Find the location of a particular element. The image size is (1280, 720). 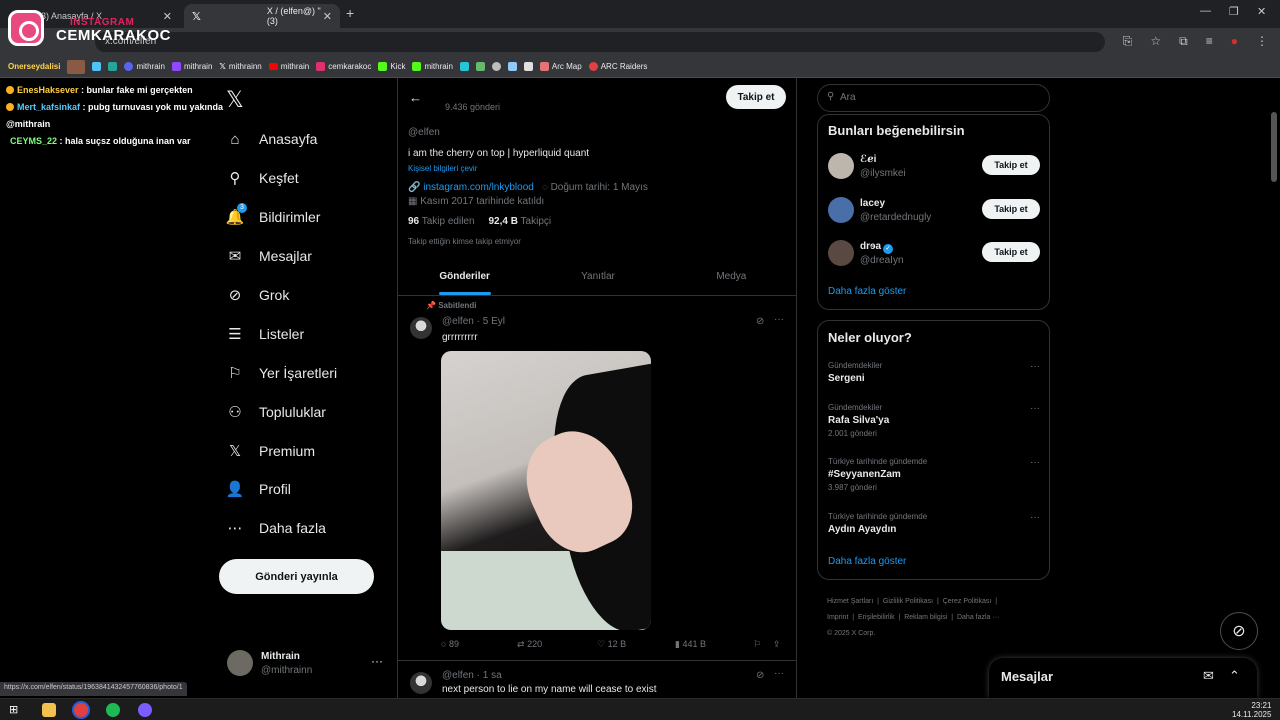

views-button: ▮ 441 B is located at coordinates (714, 644).